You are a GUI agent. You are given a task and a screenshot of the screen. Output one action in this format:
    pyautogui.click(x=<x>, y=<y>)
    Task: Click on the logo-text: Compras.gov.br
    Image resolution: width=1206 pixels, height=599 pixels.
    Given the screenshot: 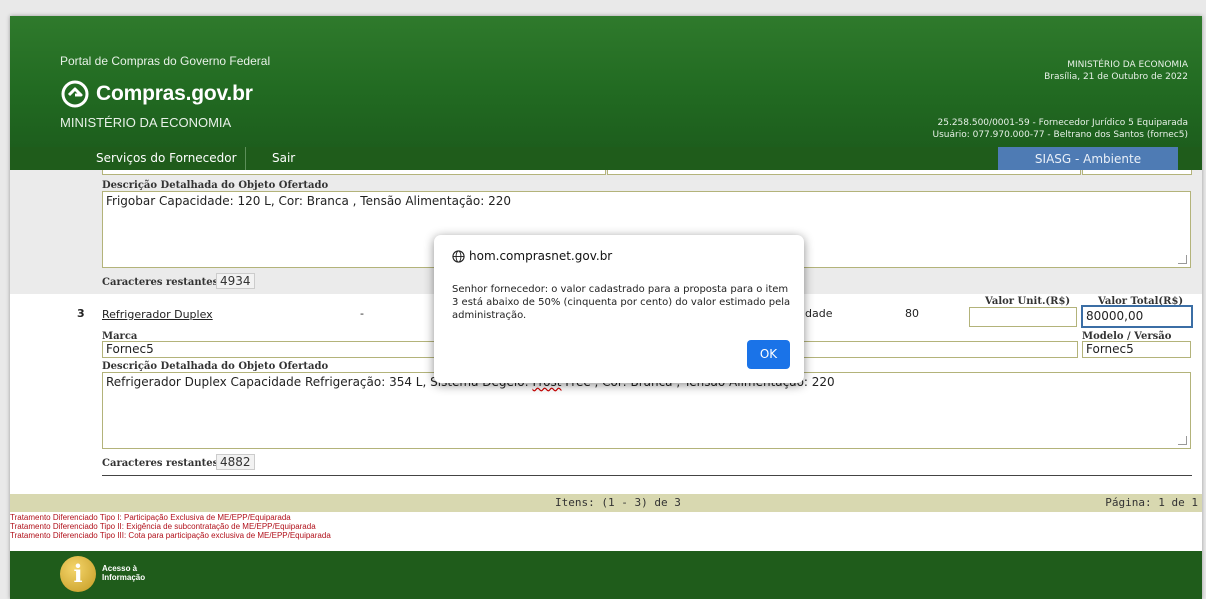 What is the action you would take?
    pyautogui.click(x=174, y=93)
    